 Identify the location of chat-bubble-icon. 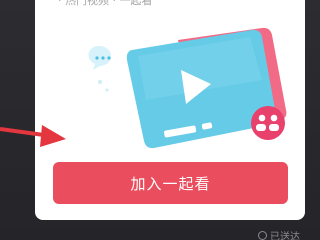
(100, 58).